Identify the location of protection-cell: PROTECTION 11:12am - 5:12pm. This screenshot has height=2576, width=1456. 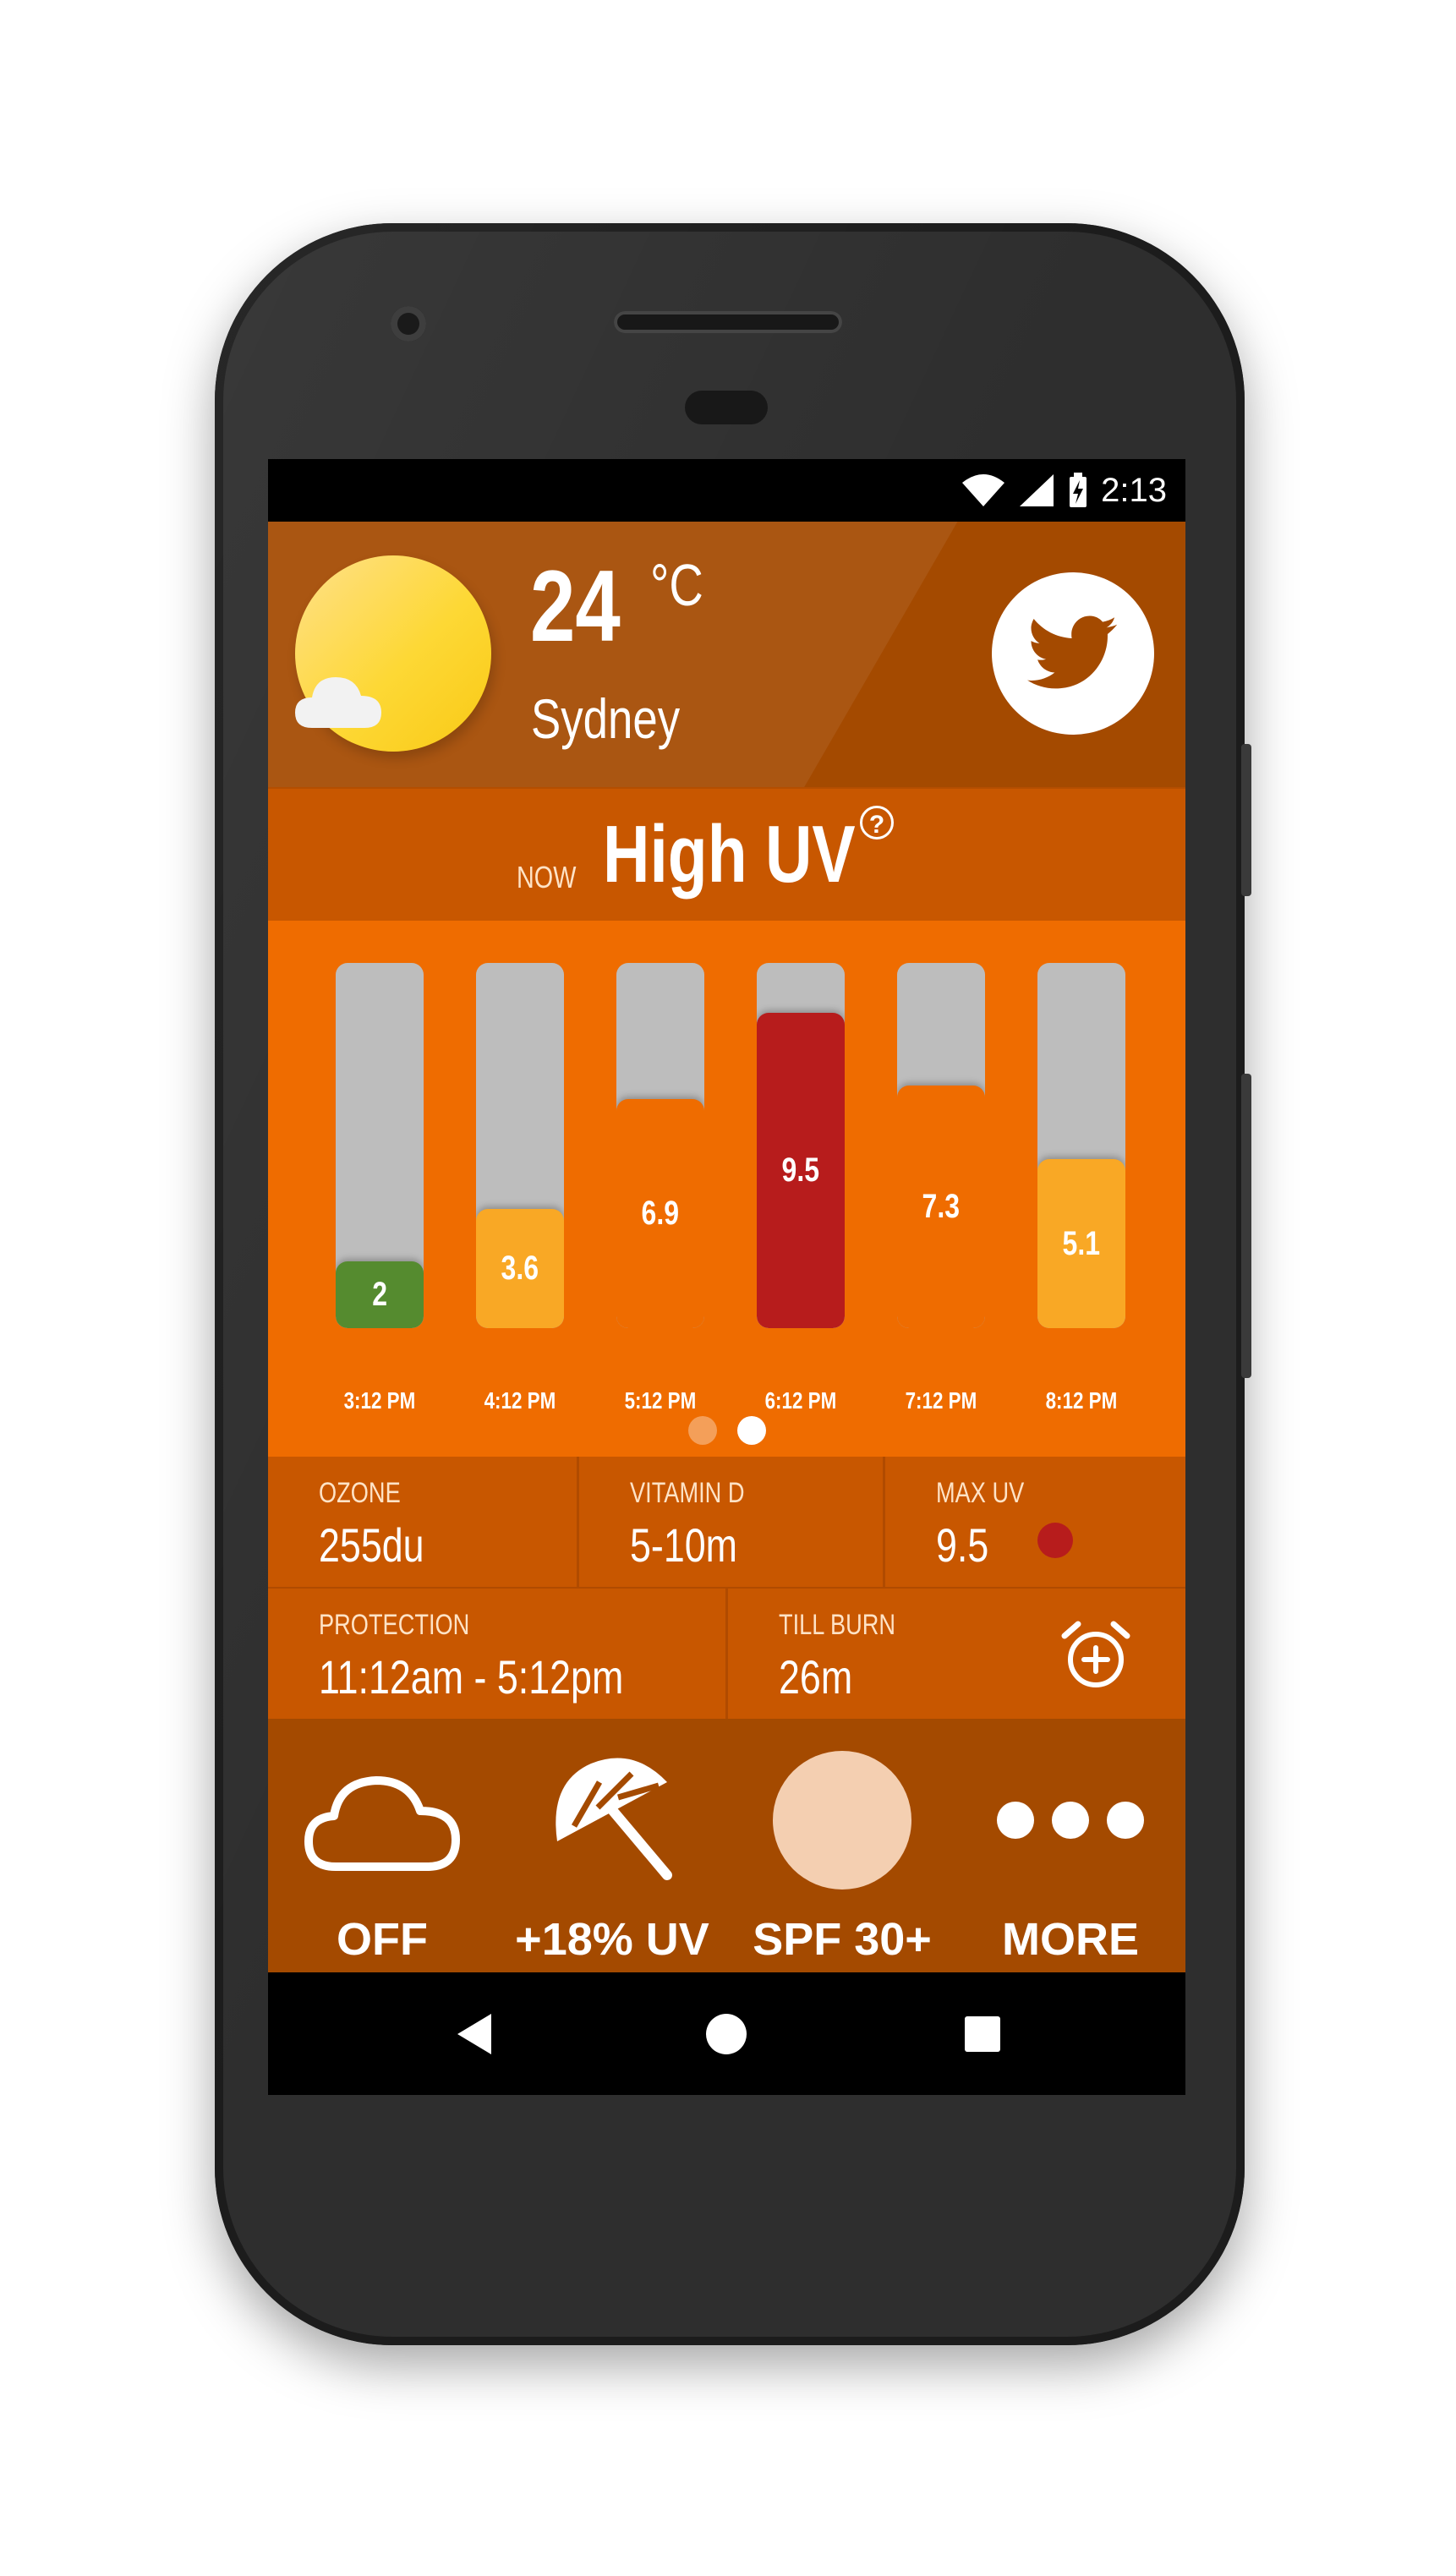
(498, 1654).